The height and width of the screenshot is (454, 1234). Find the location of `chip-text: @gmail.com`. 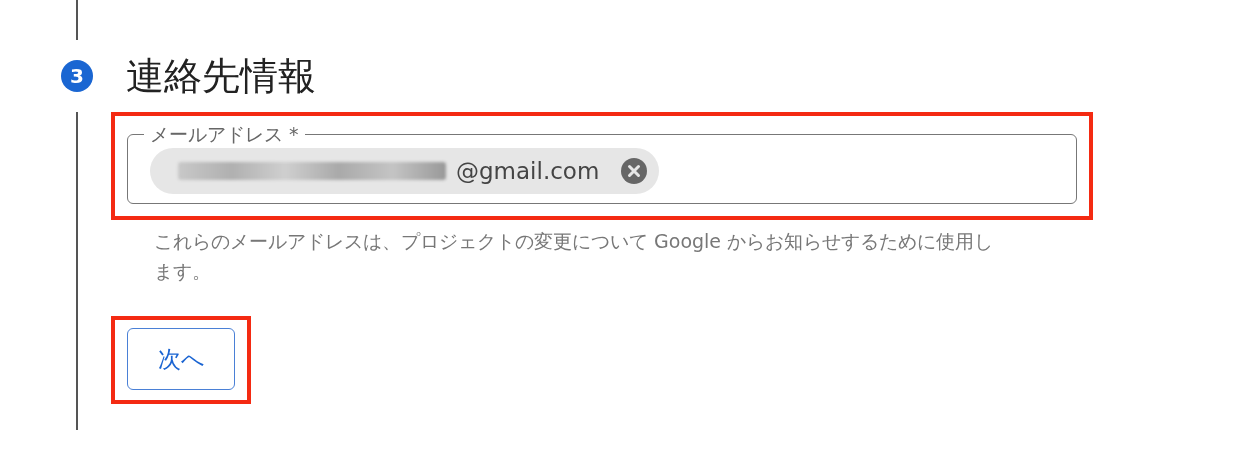

chip-text: @gmail.com is located at coordinates (528, 170).